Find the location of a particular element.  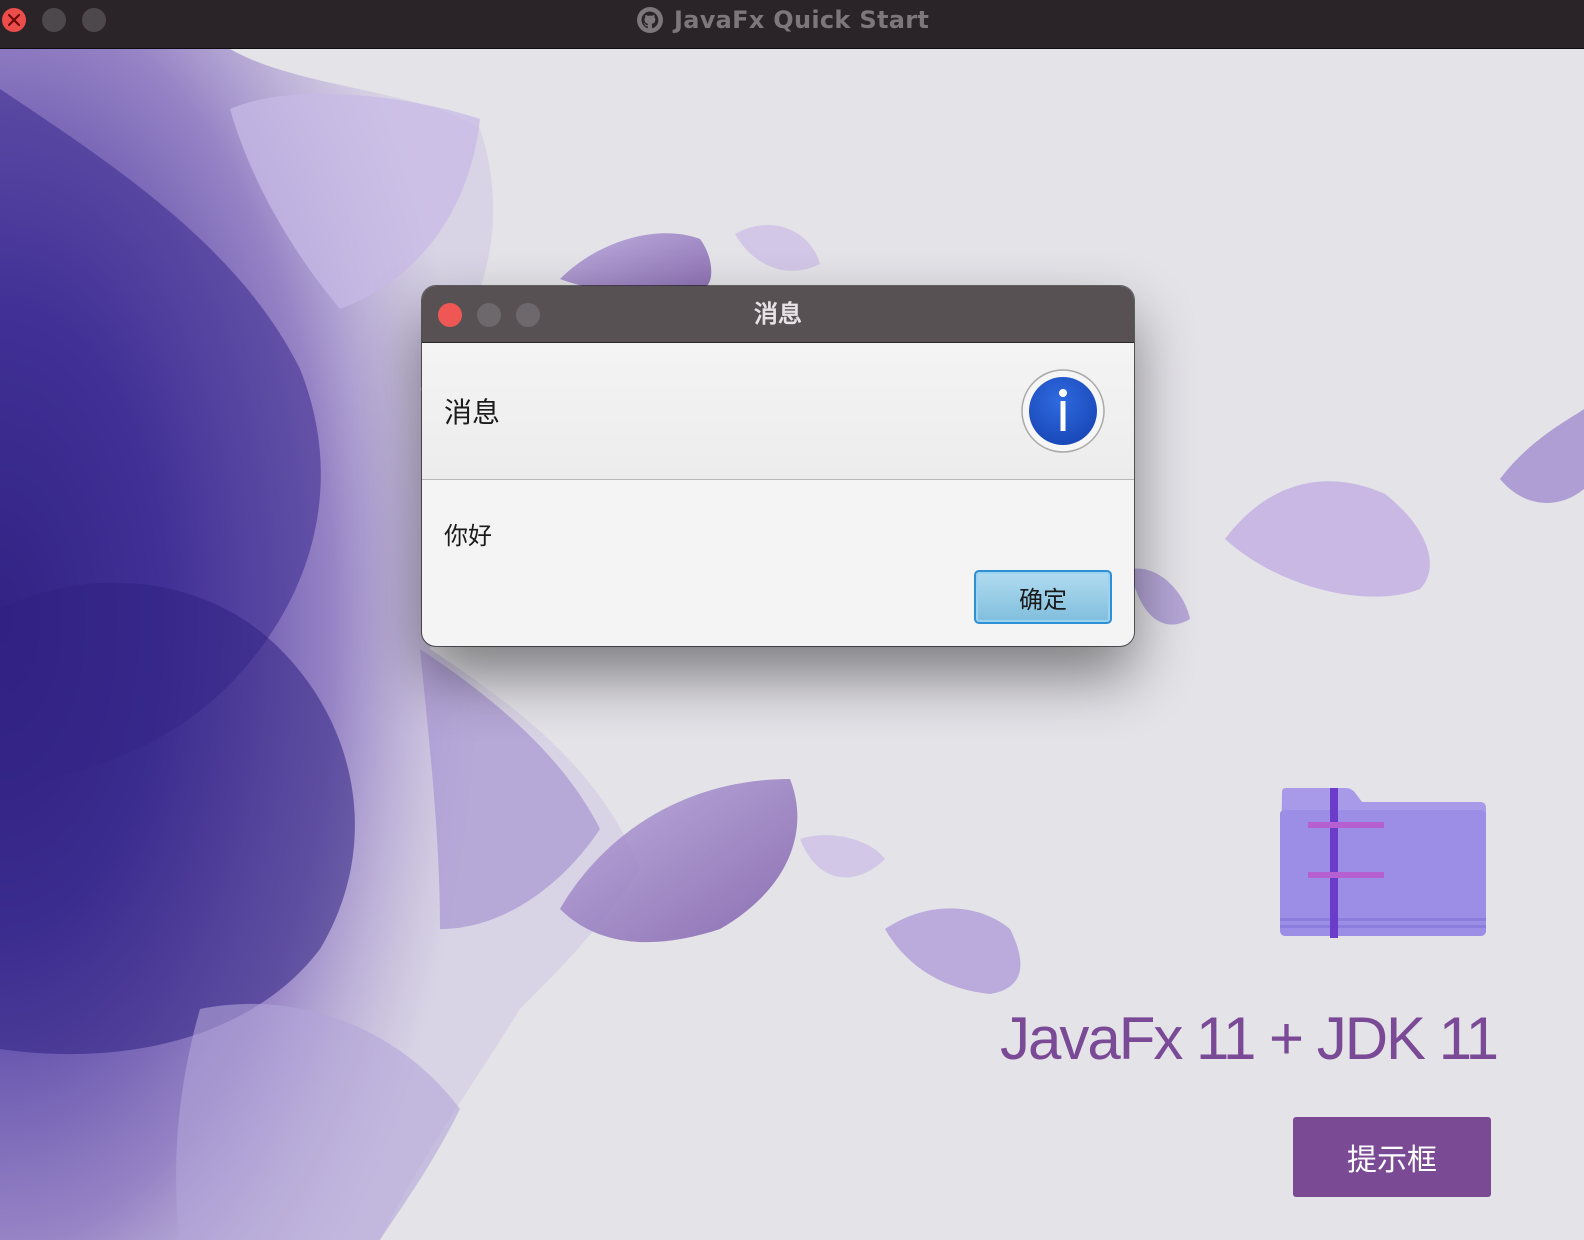

window-title-group: JavaFx Quick Start is located at coordinates (782, 20).